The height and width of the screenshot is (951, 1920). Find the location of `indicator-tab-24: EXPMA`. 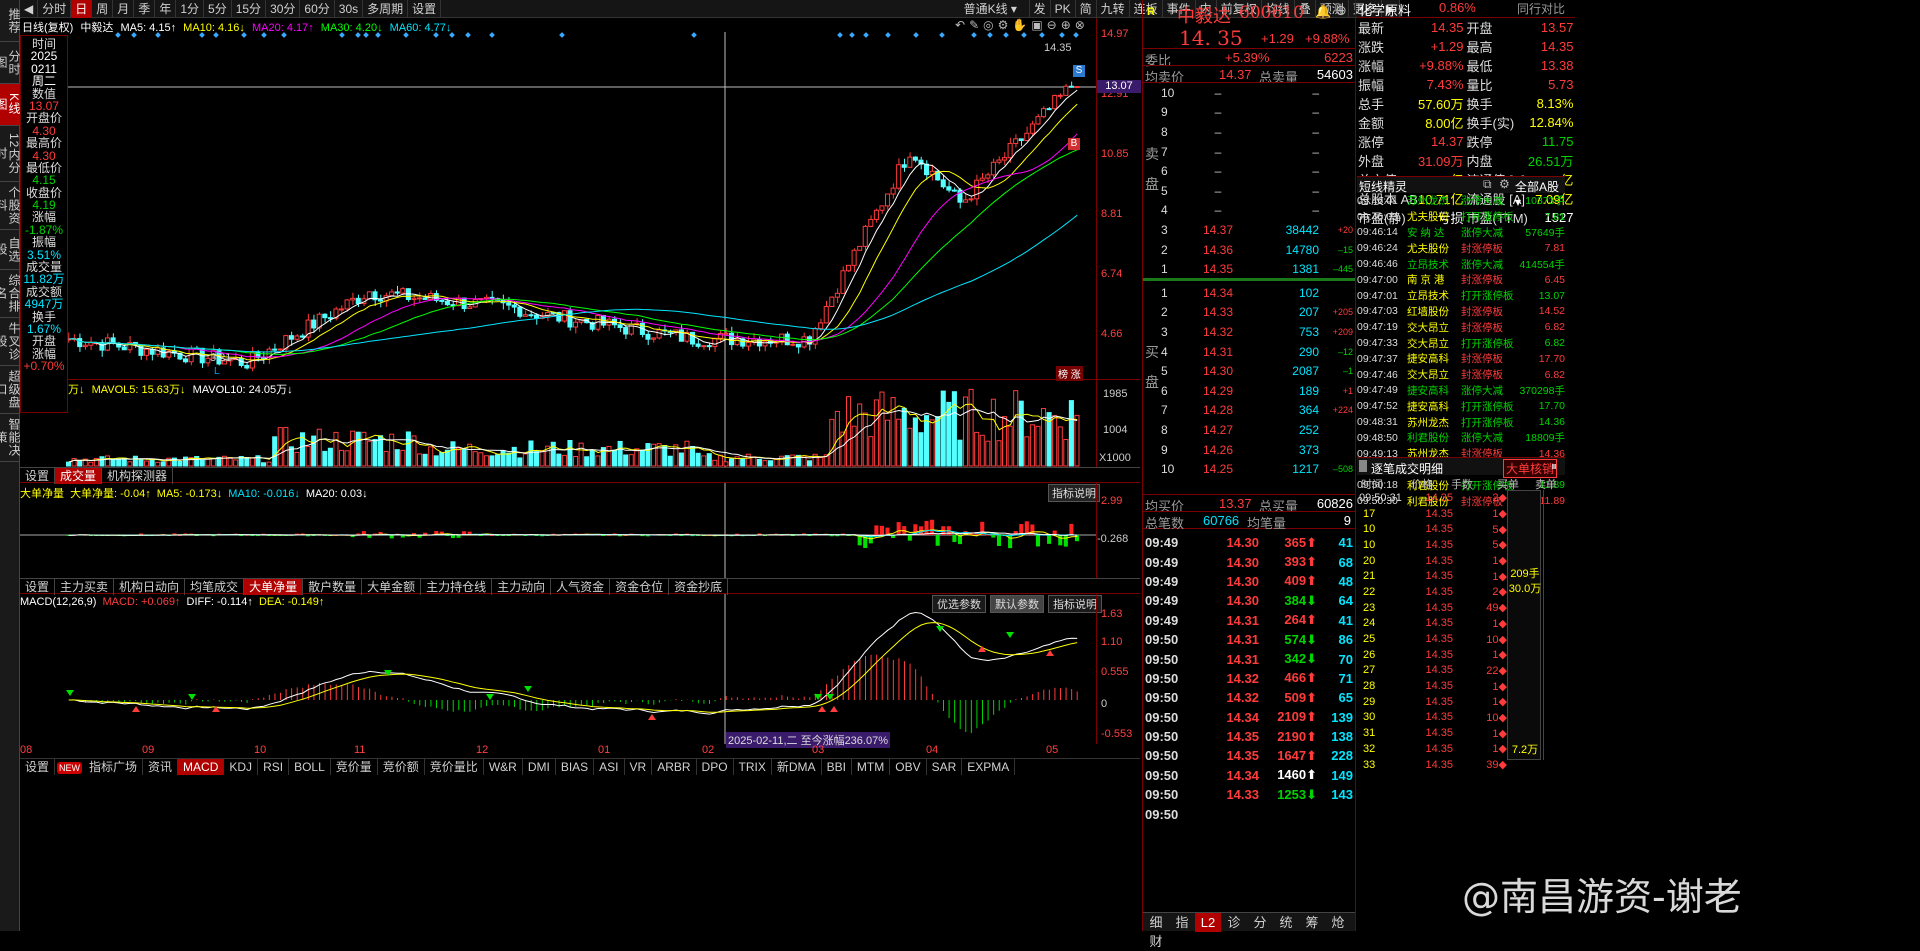

indicator-tab-24: EXPMA is located at coordinates (989, 767).